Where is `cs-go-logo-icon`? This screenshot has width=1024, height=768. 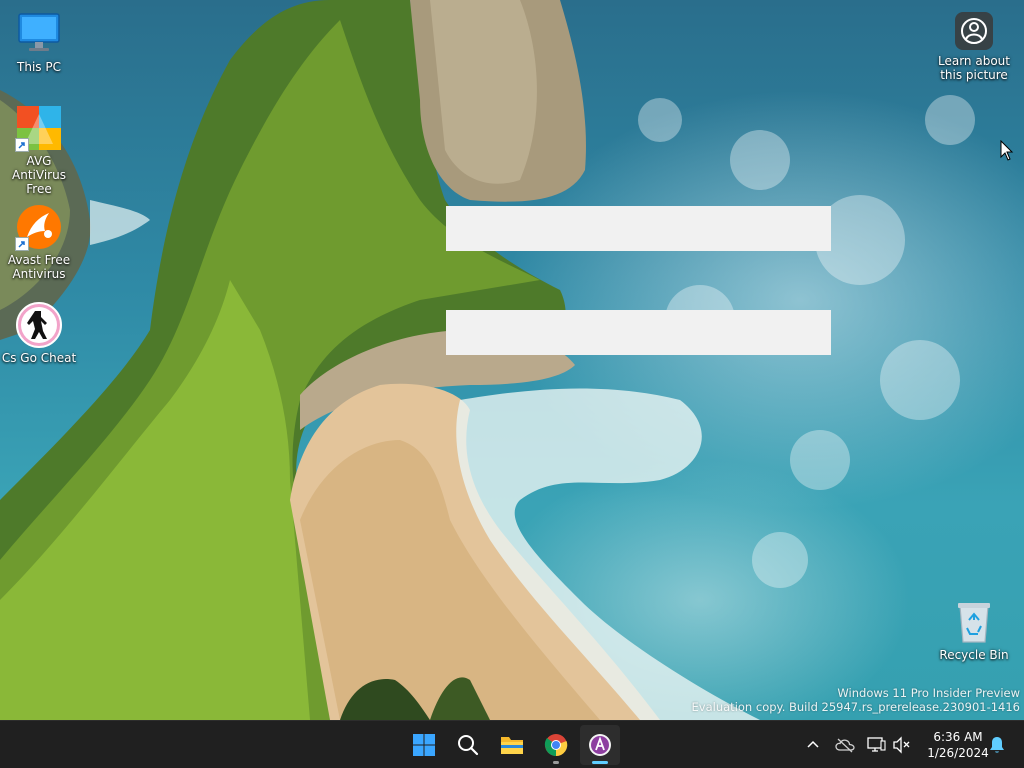
cs-go-logo-icon is located at coordinates (39, 325).